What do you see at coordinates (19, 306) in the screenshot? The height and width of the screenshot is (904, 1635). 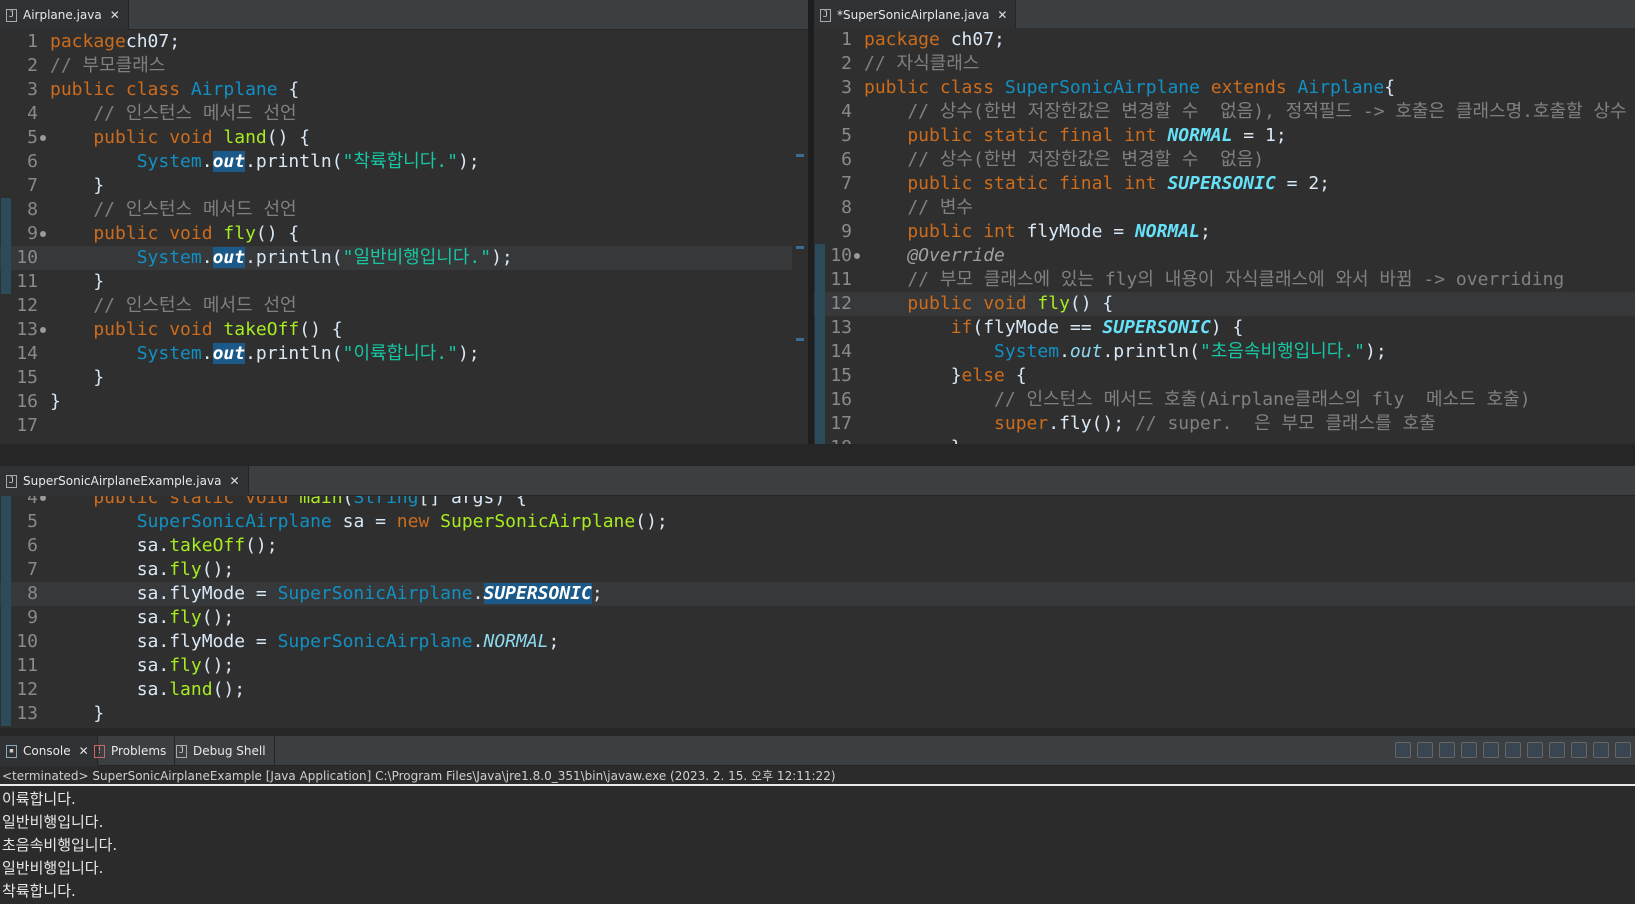 I see `line-number: 12` at bounding box center [19, 306].